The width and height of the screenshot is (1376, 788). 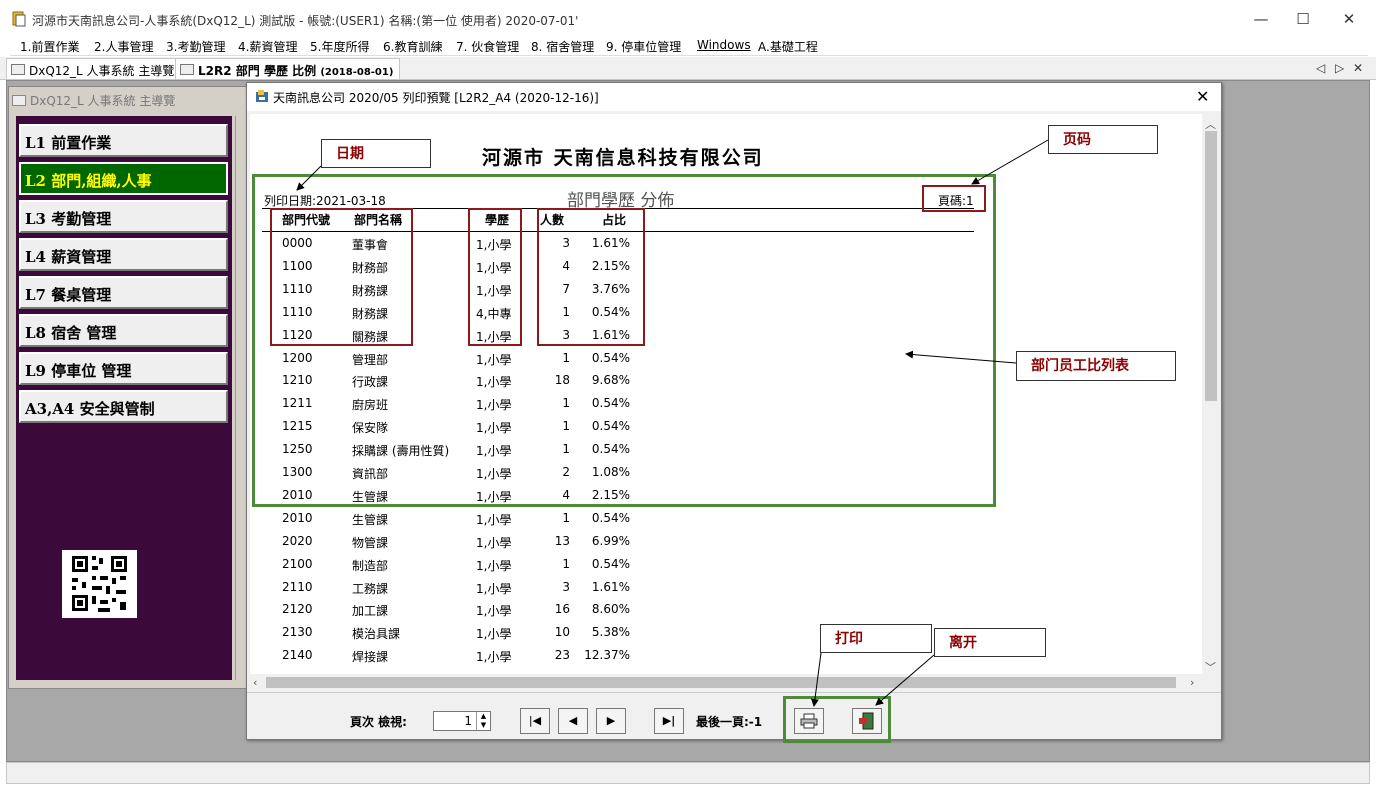 I want to click on annotation-edu-frame, so click(x=495, y=277).